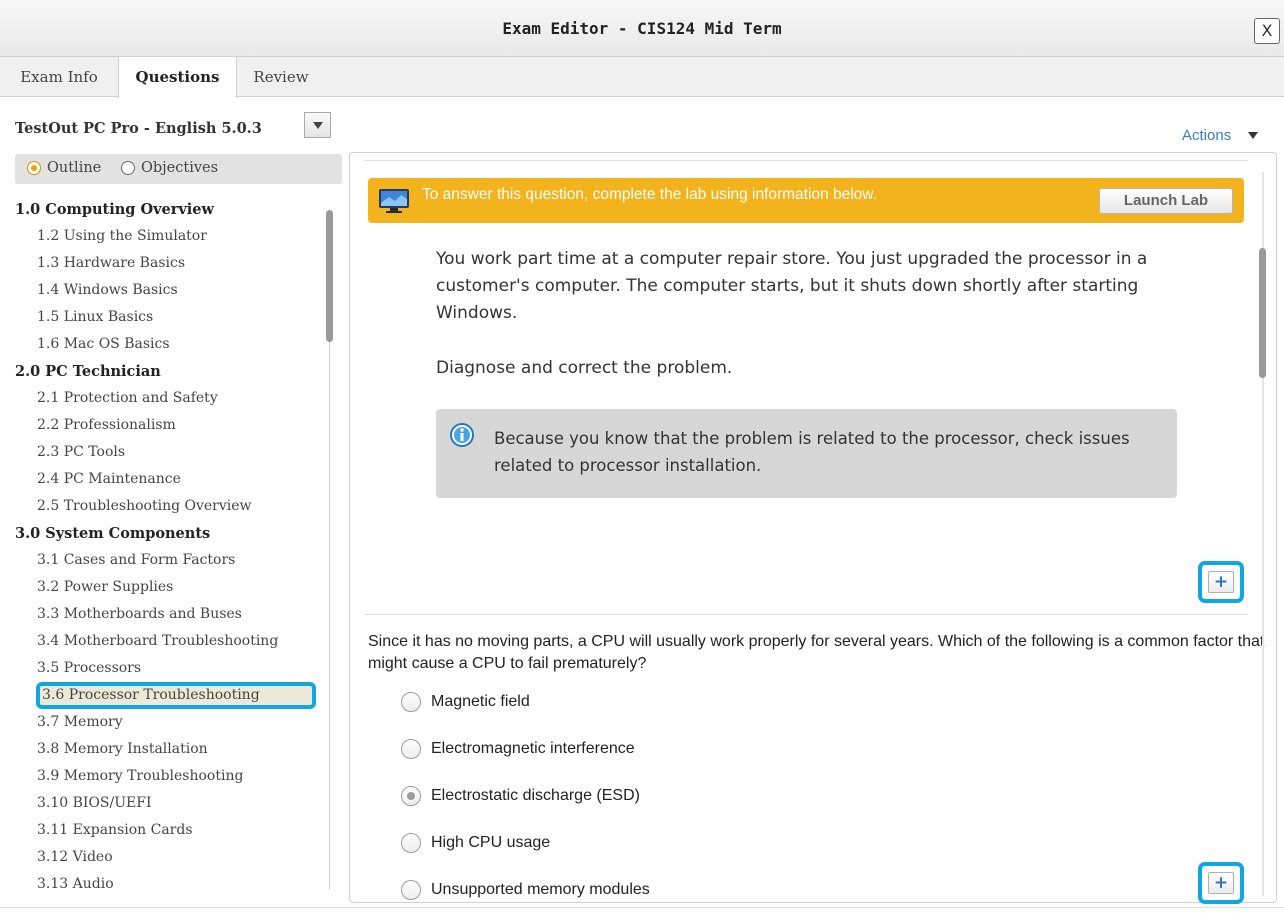  What do you see at coordinates (167, 614) in the screenshot?
I see `outline-item: 3.3 Motherboards and Buses` at bounding box center [167, 614].